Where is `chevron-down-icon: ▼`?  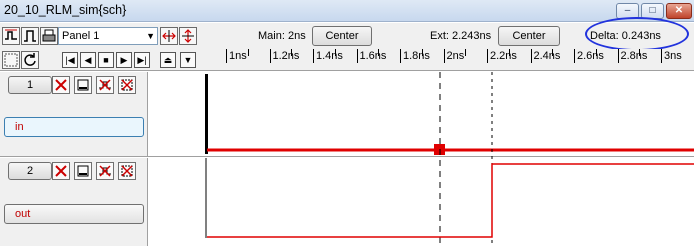
chevron-down-icon: ▼ is located at coordinates (150, 36).